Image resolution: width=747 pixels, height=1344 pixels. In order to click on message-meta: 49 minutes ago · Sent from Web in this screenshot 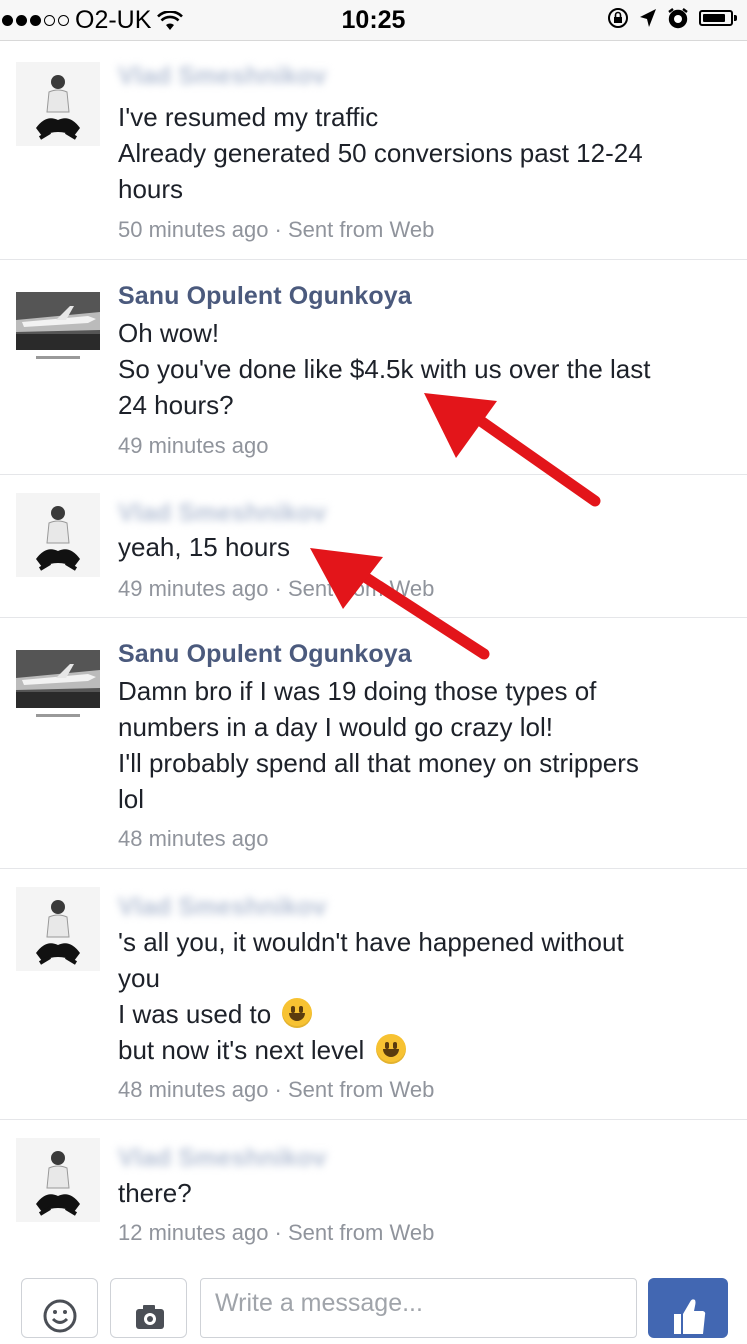, I will do `click(276, 588)`.